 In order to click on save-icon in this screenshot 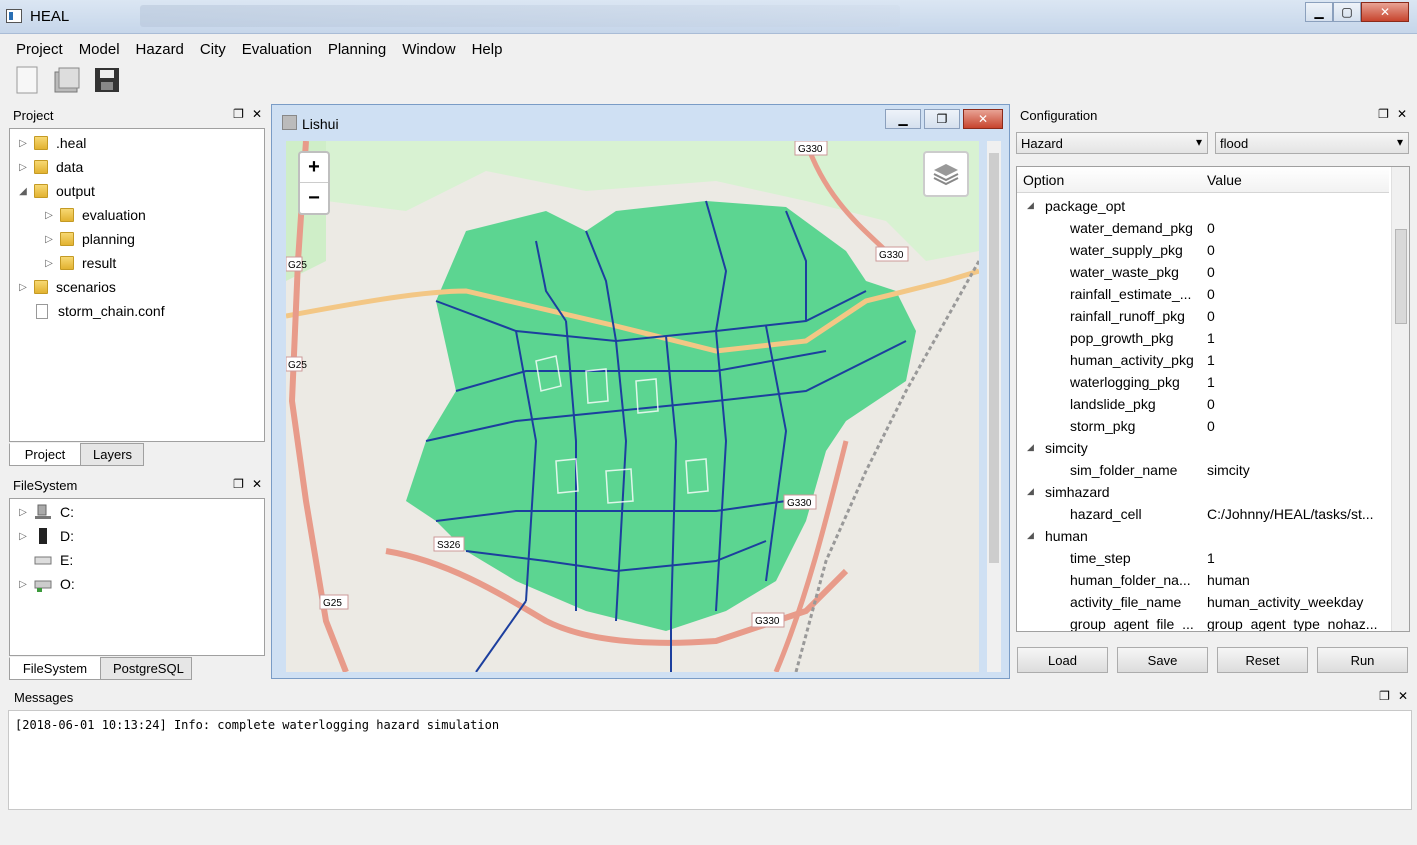, I will do `click(107, 80)`.